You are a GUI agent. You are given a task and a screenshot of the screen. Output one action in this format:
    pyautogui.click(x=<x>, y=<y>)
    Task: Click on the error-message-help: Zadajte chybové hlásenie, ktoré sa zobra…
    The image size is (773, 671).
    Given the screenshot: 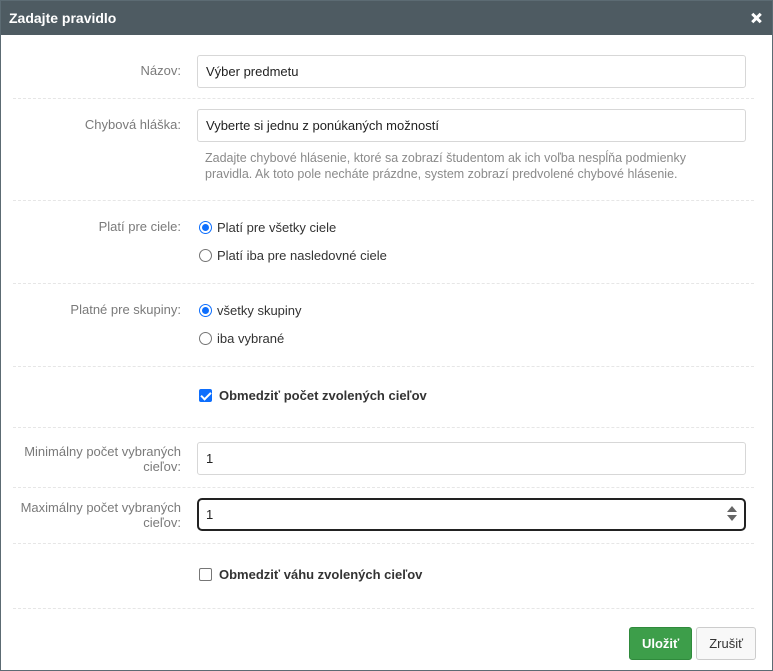 What is the action you would take?
    pyautogui.click(x=446, y=166)
    